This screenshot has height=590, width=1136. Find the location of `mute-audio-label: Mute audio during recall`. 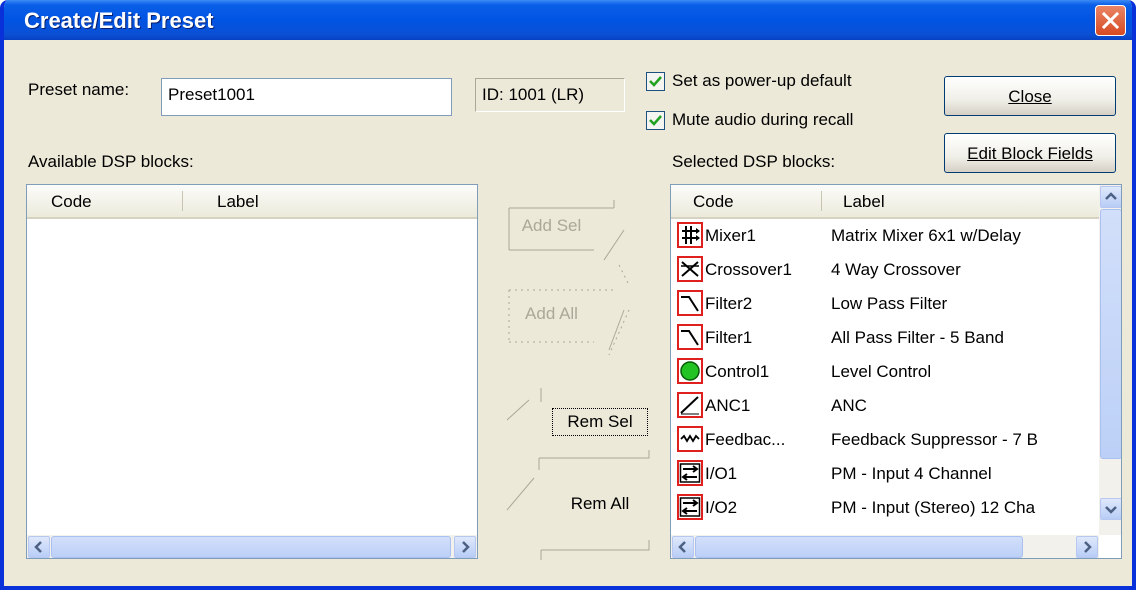

mute-audio-label: Mute audio during recall is located at coordinates (763, 119).